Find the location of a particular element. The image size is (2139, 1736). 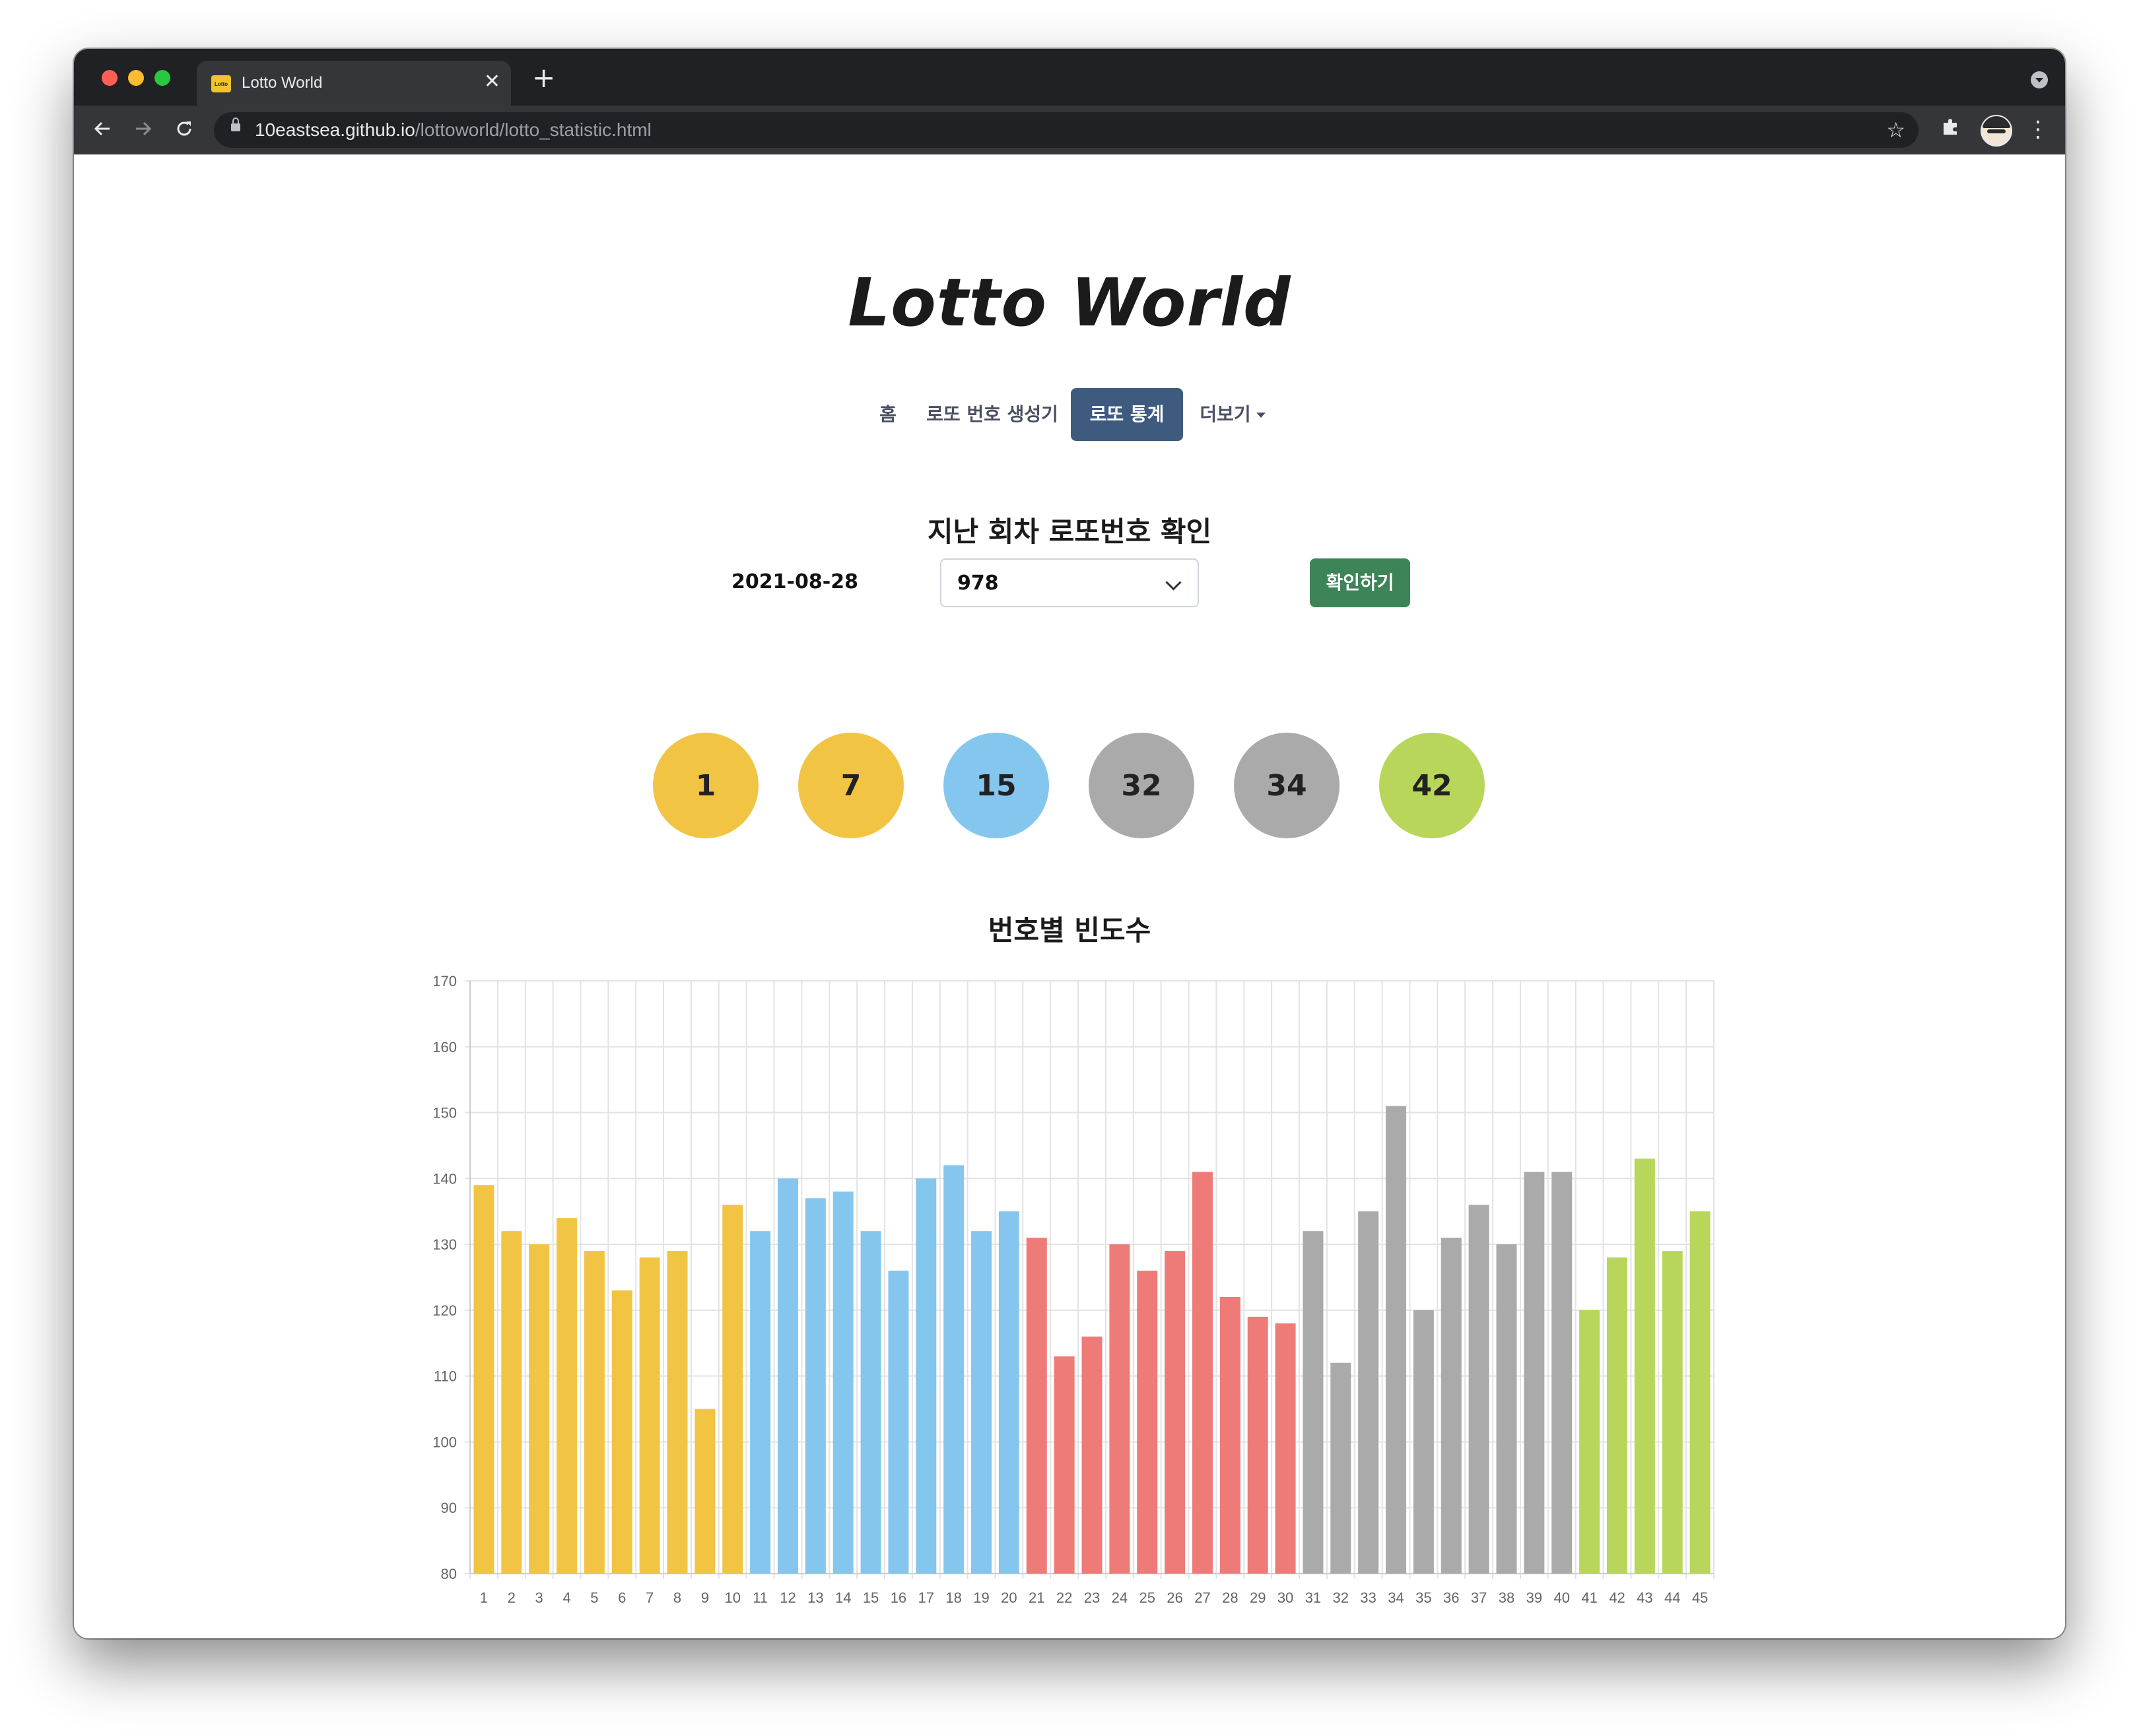

y-tick-label: 140 is located at coordinates (444, 1178).